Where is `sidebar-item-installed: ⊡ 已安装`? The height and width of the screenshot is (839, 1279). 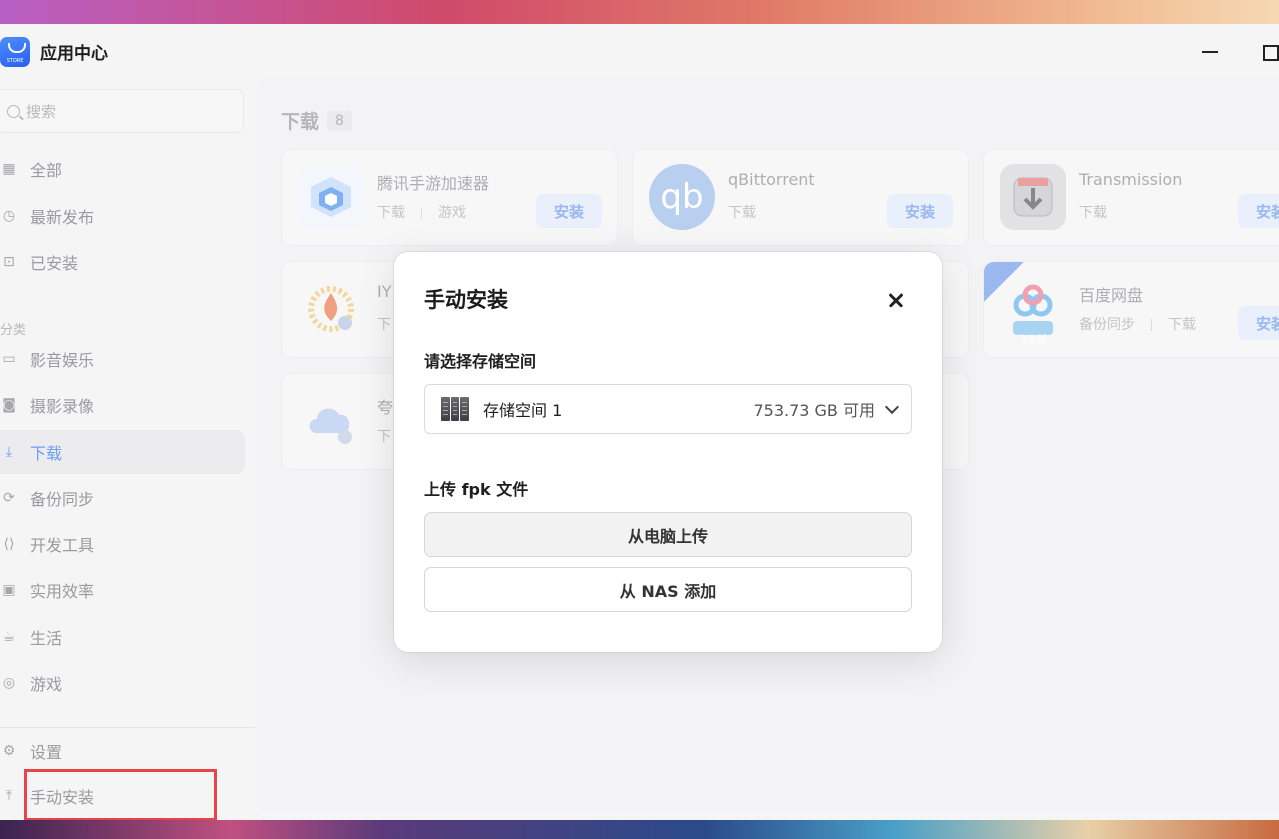
sidebar-item-installed: ⊡ 已安装 is located at coordinates (122, 262).